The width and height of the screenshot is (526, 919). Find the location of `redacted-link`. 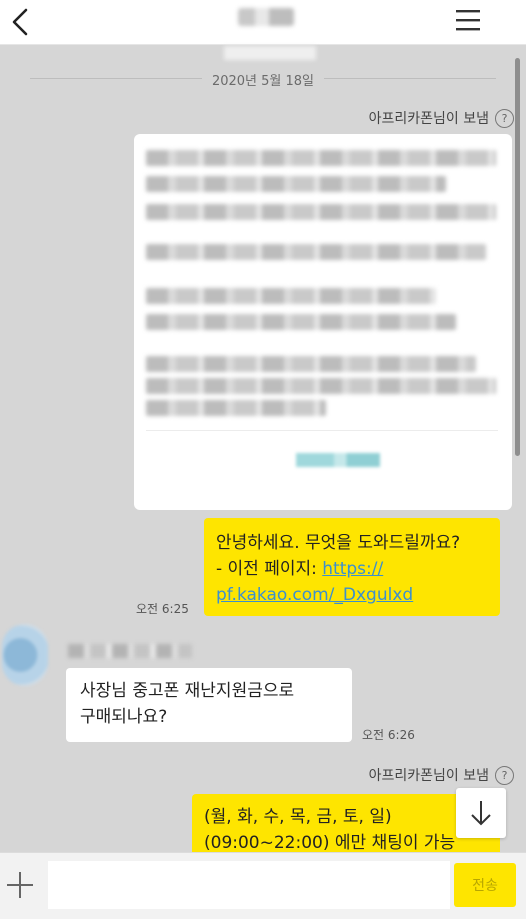

redacted-link is located at coordinates (338, 460).